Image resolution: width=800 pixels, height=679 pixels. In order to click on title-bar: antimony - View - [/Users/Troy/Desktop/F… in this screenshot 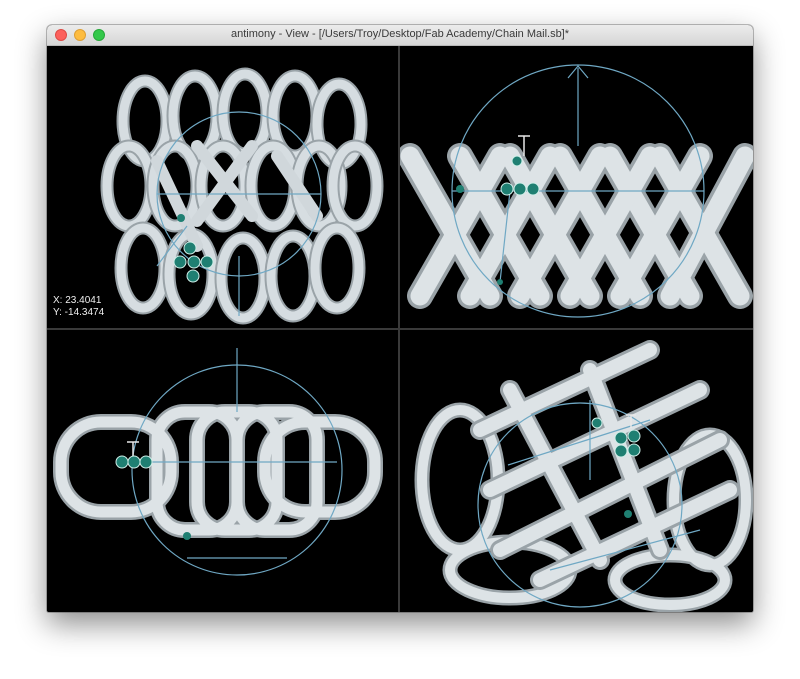, I will do `click(400, 35)`.